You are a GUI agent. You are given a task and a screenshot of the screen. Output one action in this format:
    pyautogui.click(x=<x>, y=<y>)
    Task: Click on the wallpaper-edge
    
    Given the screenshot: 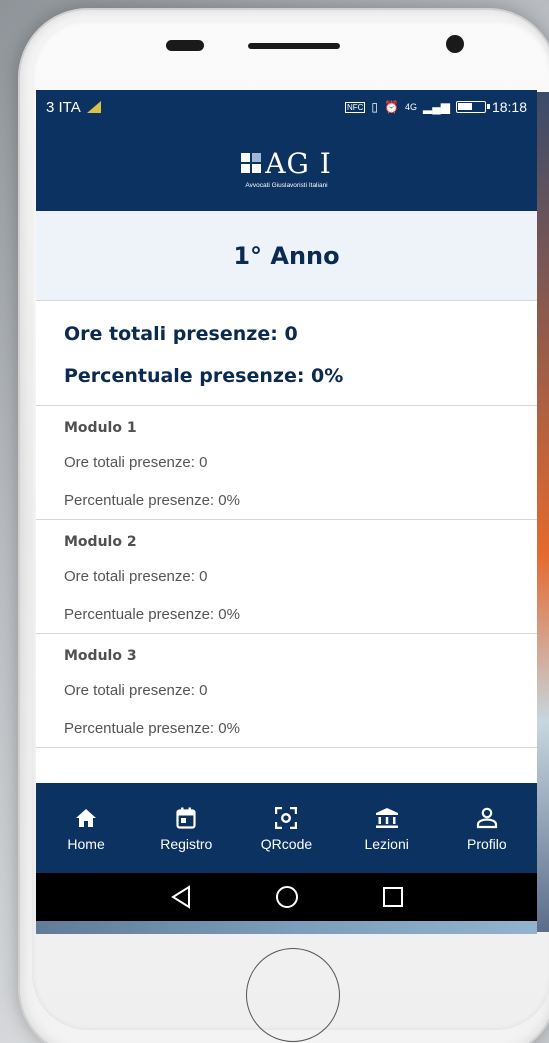 What is the action you would take?
    pyautogui.click(x=543, y=512)
    